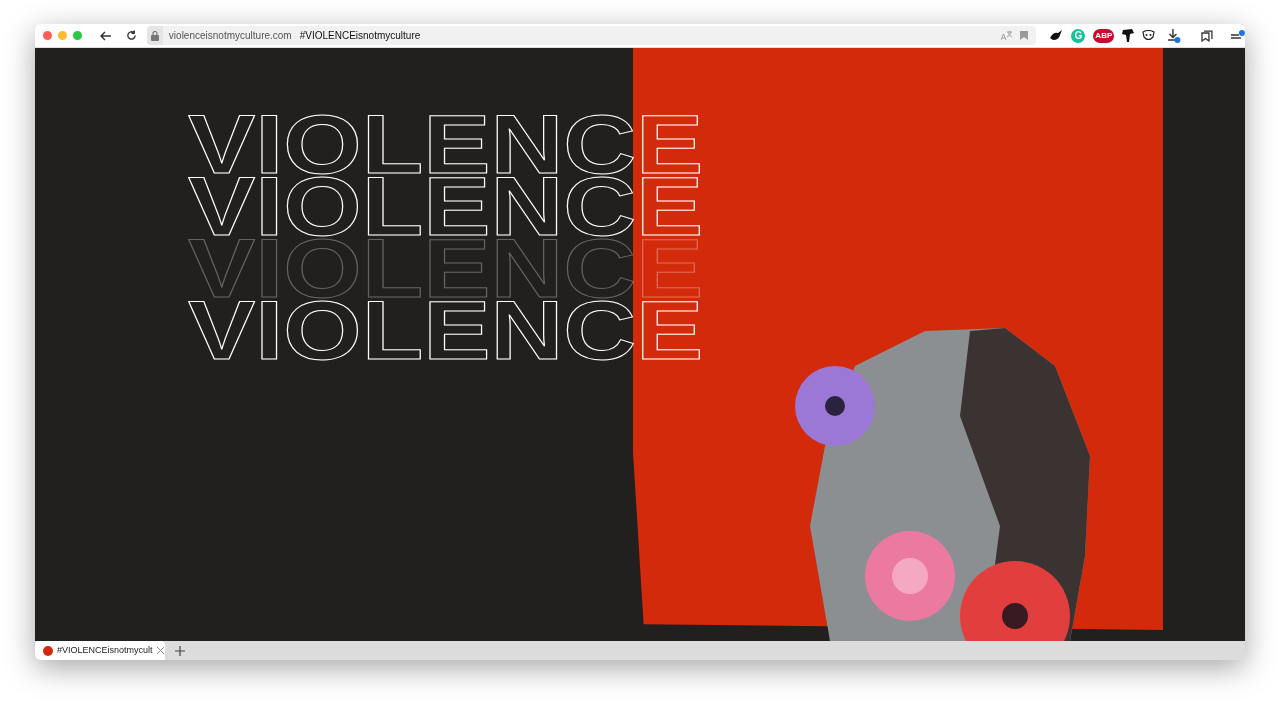  I want to click on page-title: #VIOLENCEisnotmyculture, so click(360, 36).